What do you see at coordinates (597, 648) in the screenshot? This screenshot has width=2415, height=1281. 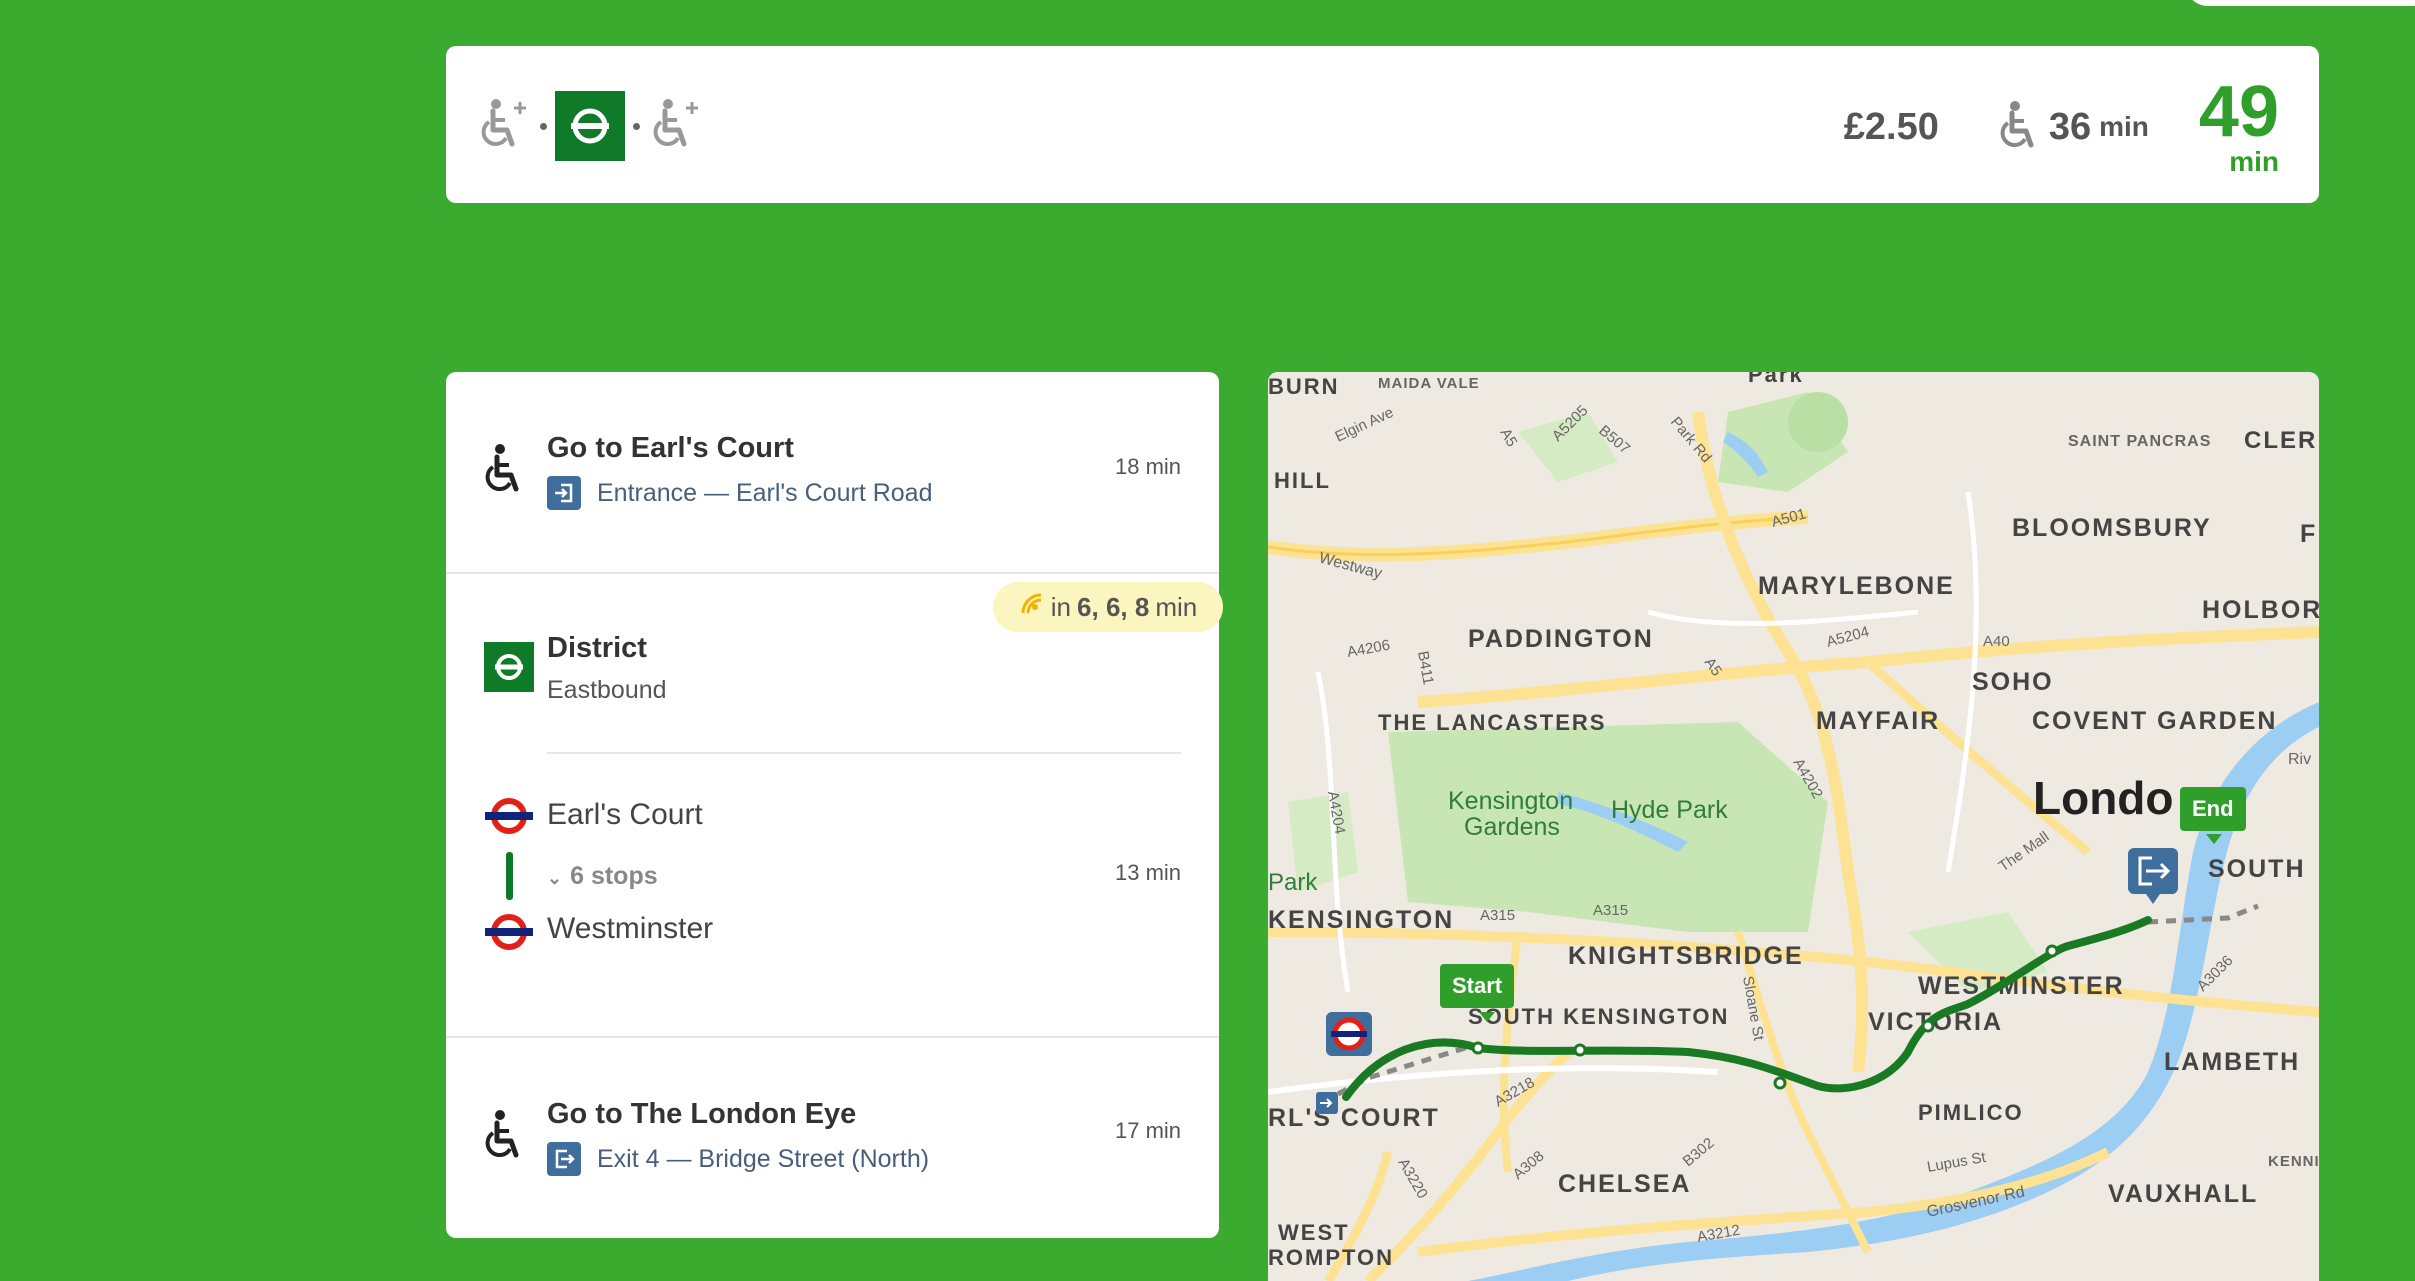 I see `transit-line-name: District` at bounding box center [597, 648].